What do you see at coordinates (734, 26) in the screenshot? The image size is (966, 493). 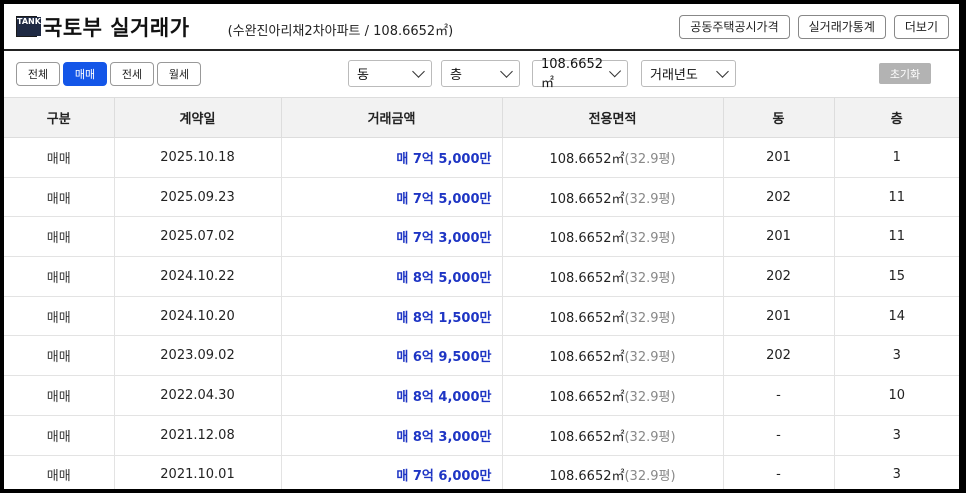 I see `public-price-button: 공동주택공시가격` at bounding box center [734, 26].